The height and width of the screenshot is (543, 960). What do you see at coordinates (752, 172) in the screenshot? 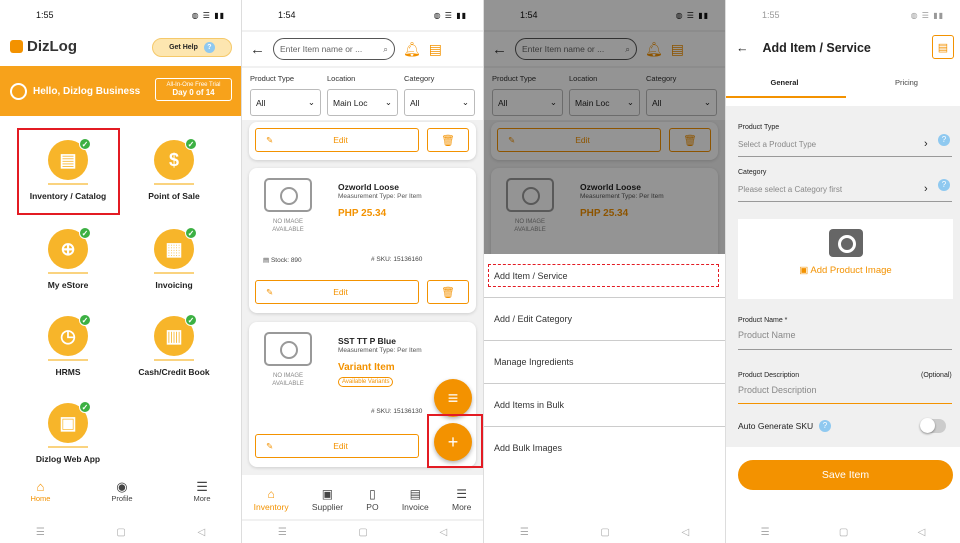
I see `category-label: Category` at bounding box center [752, 172].